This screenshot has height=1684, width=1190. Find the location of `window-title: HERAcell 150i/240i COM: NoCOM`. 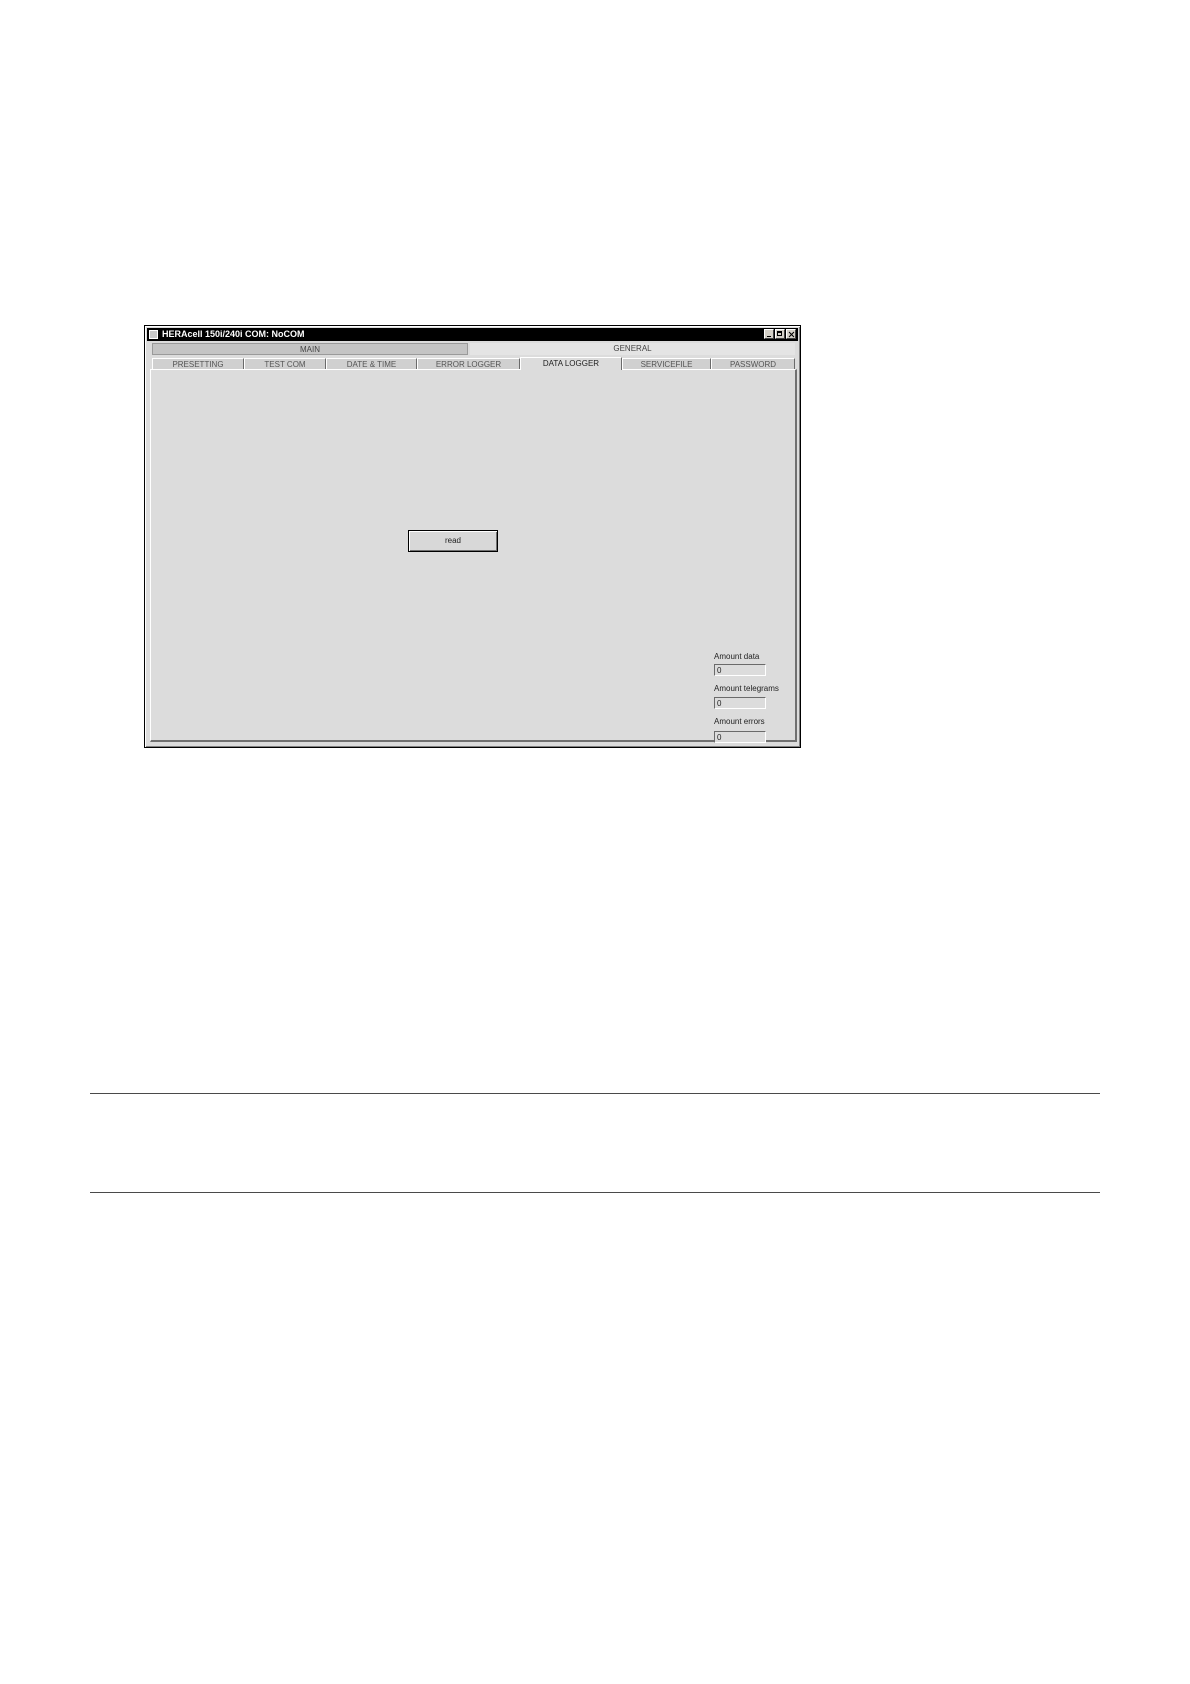

window-title: HERAcell 150i/240i COM: NoCOM is located at coordinates (233, 334).